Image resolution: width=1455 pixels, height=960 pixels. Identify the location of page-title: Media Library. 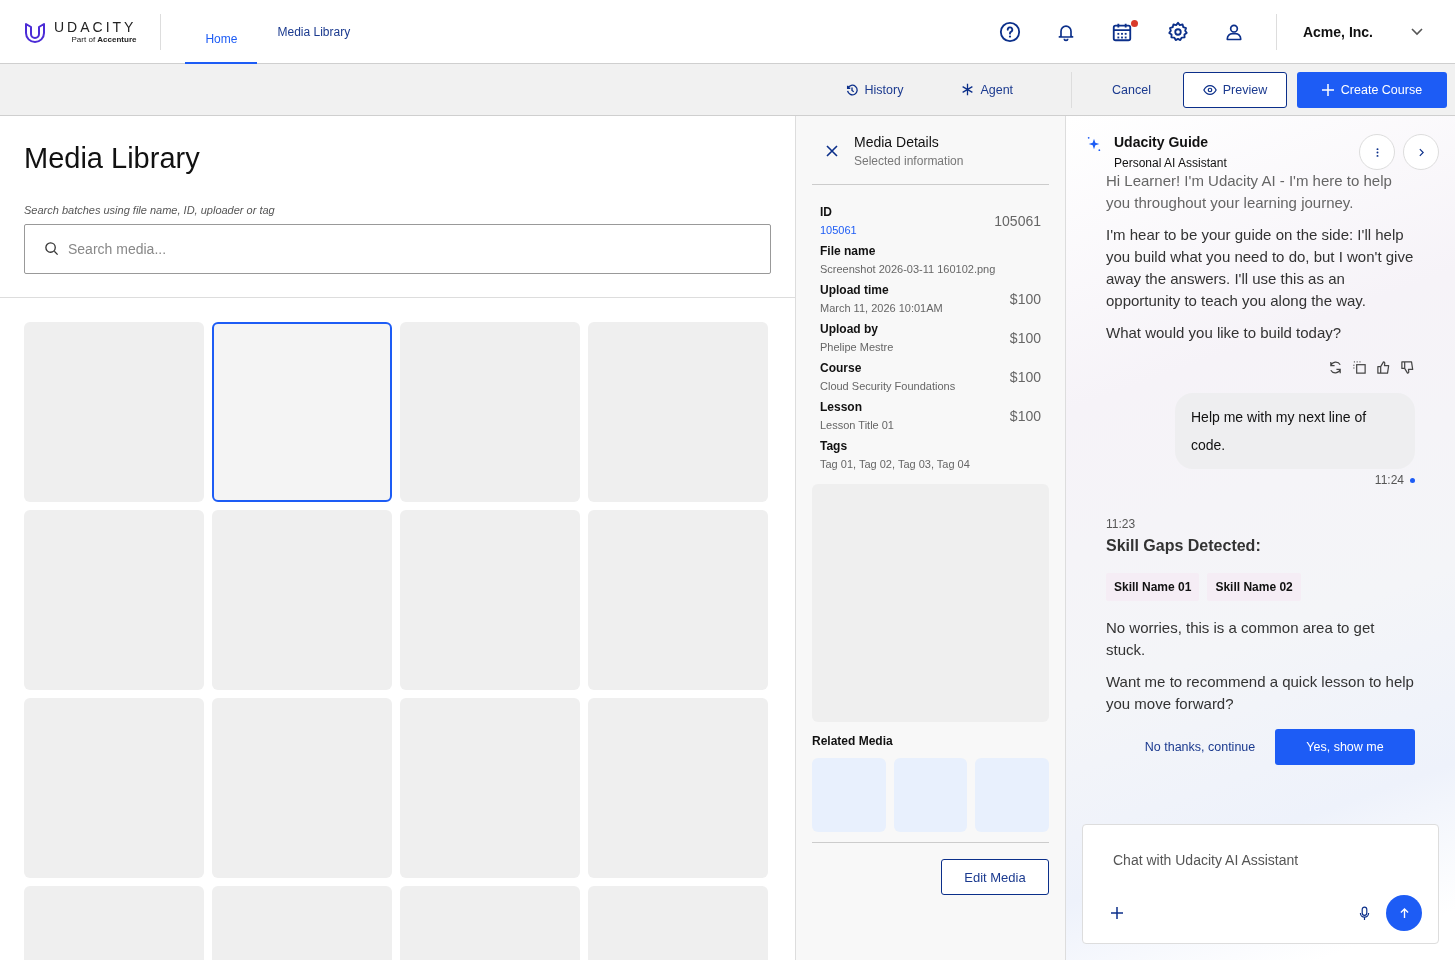
(112, 158).